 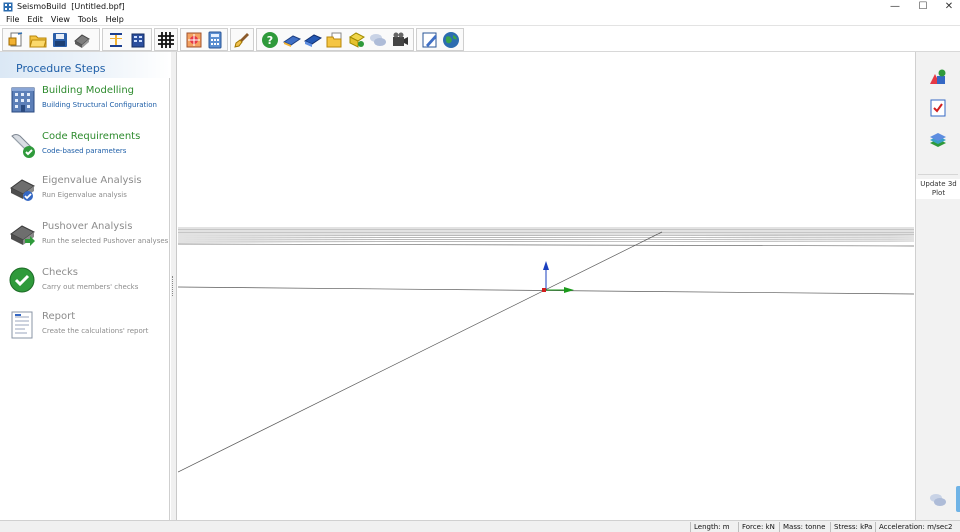 What do you see at coordinates (60, 272) in the screenshot?
I see `step-title: Checks` at bounding box center [60, 272].